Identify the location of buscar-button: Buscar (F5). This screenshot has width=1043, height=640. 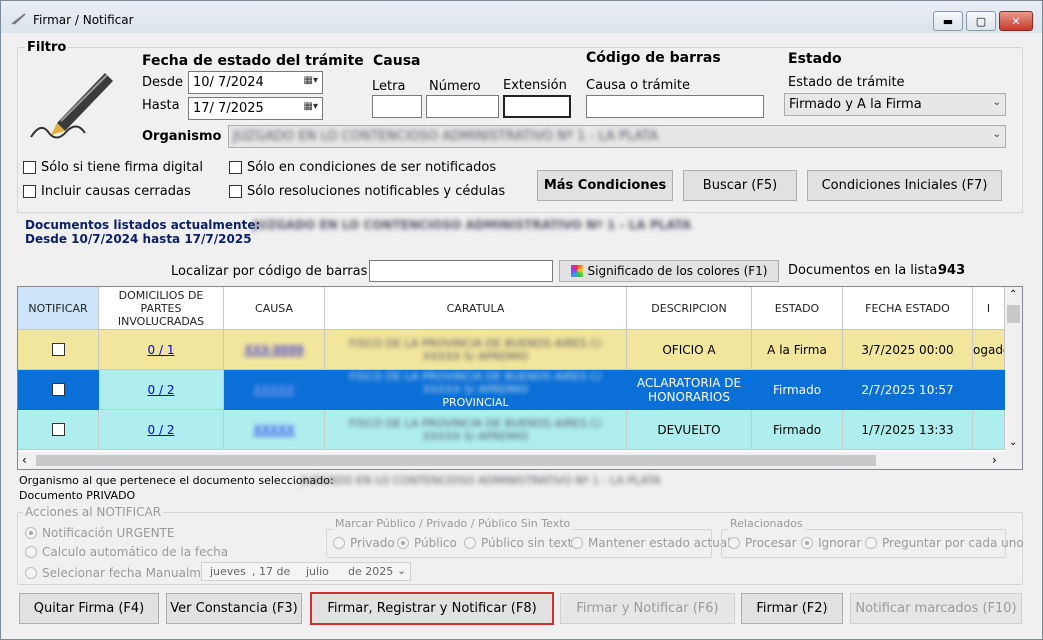
(740, 185).